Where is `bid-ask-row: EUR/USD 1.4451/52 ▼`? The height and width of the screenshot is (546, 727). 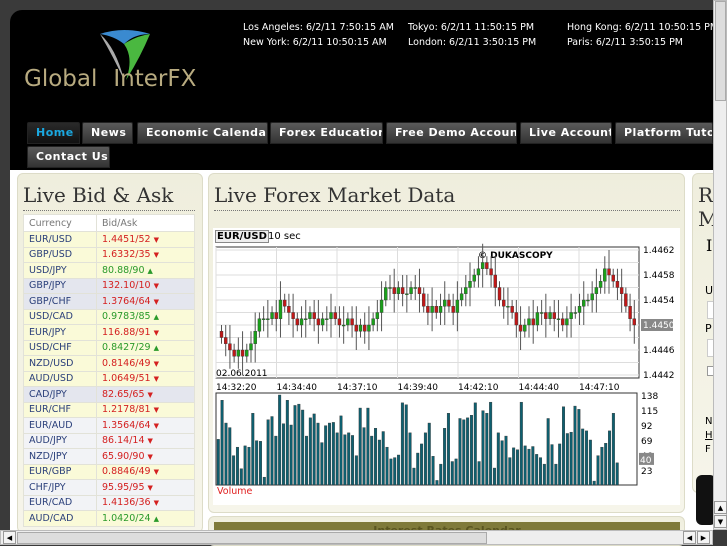 bid-ask-row: EUR/USD 1.4451/52 ▼ is located at coordinates (109, 239).